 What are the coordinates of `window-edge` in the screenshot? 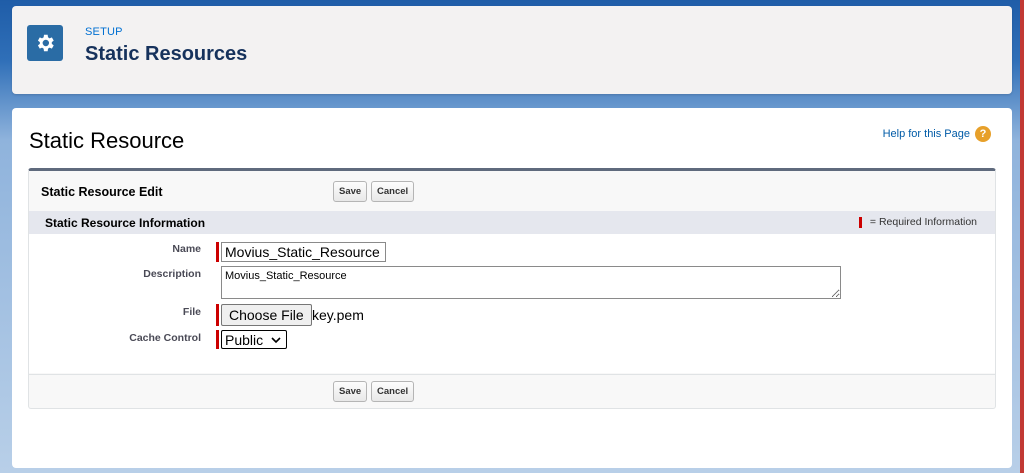 It's located at (1022, 236).